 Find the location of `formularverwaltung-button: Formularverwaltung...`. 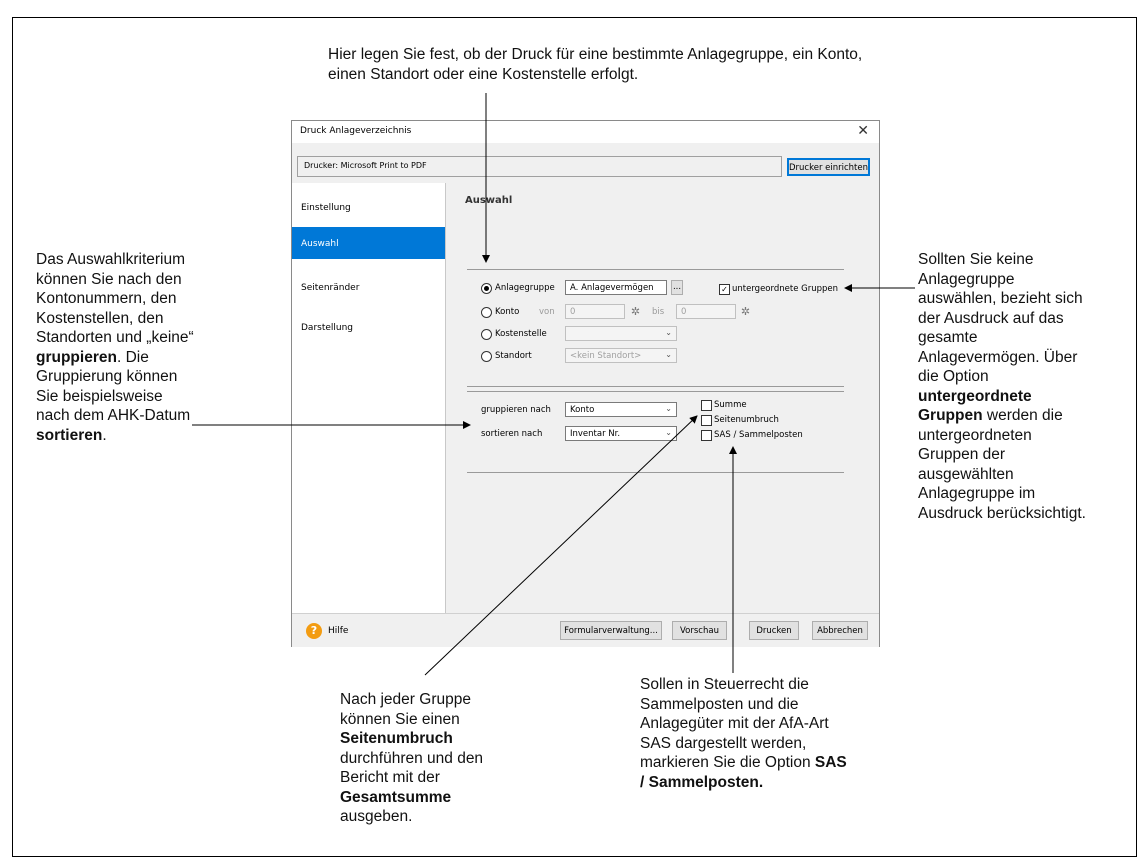

formularverwaltung-button: Formularverwaltung... is located at coordinates (611, 630).